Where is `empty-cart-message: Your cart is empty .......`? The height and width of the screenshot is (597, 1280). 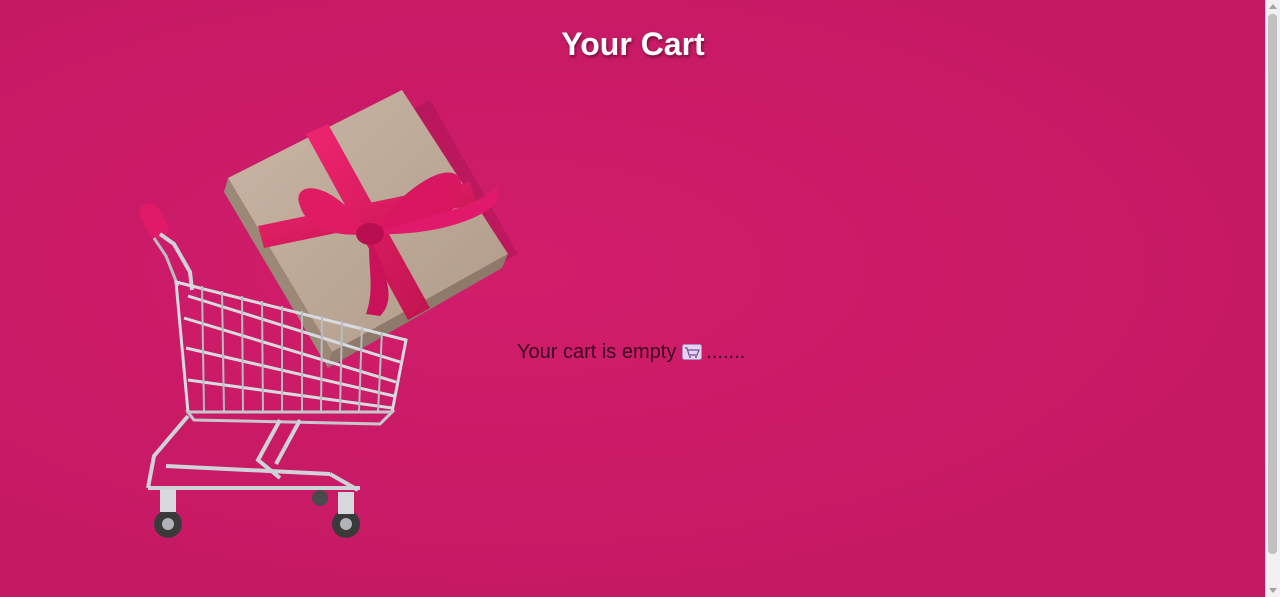 empty-cart-message: Your cart is empty ....... is located at coordinates (631, 352).